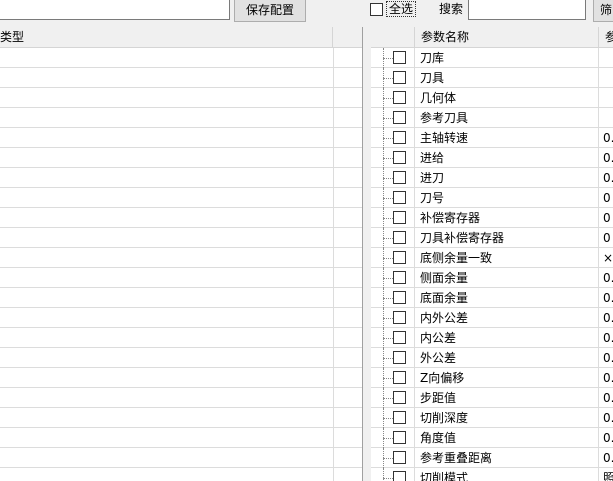 Image resolution: width=613 pixels, height=481 pixels. I want to click on parameter-row: 侧面余量0., so click(492, 278).